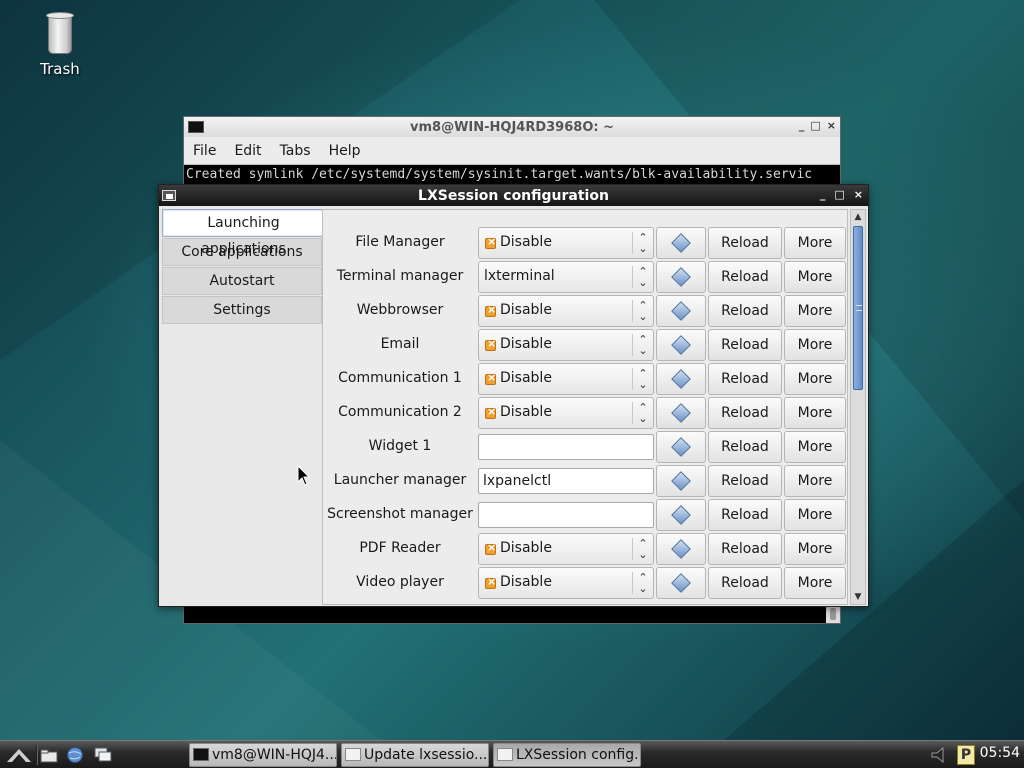  Describe the element at coordinates (858, 597) in the screenshot. I see `scroll-down-arrow: ▼` at that location.